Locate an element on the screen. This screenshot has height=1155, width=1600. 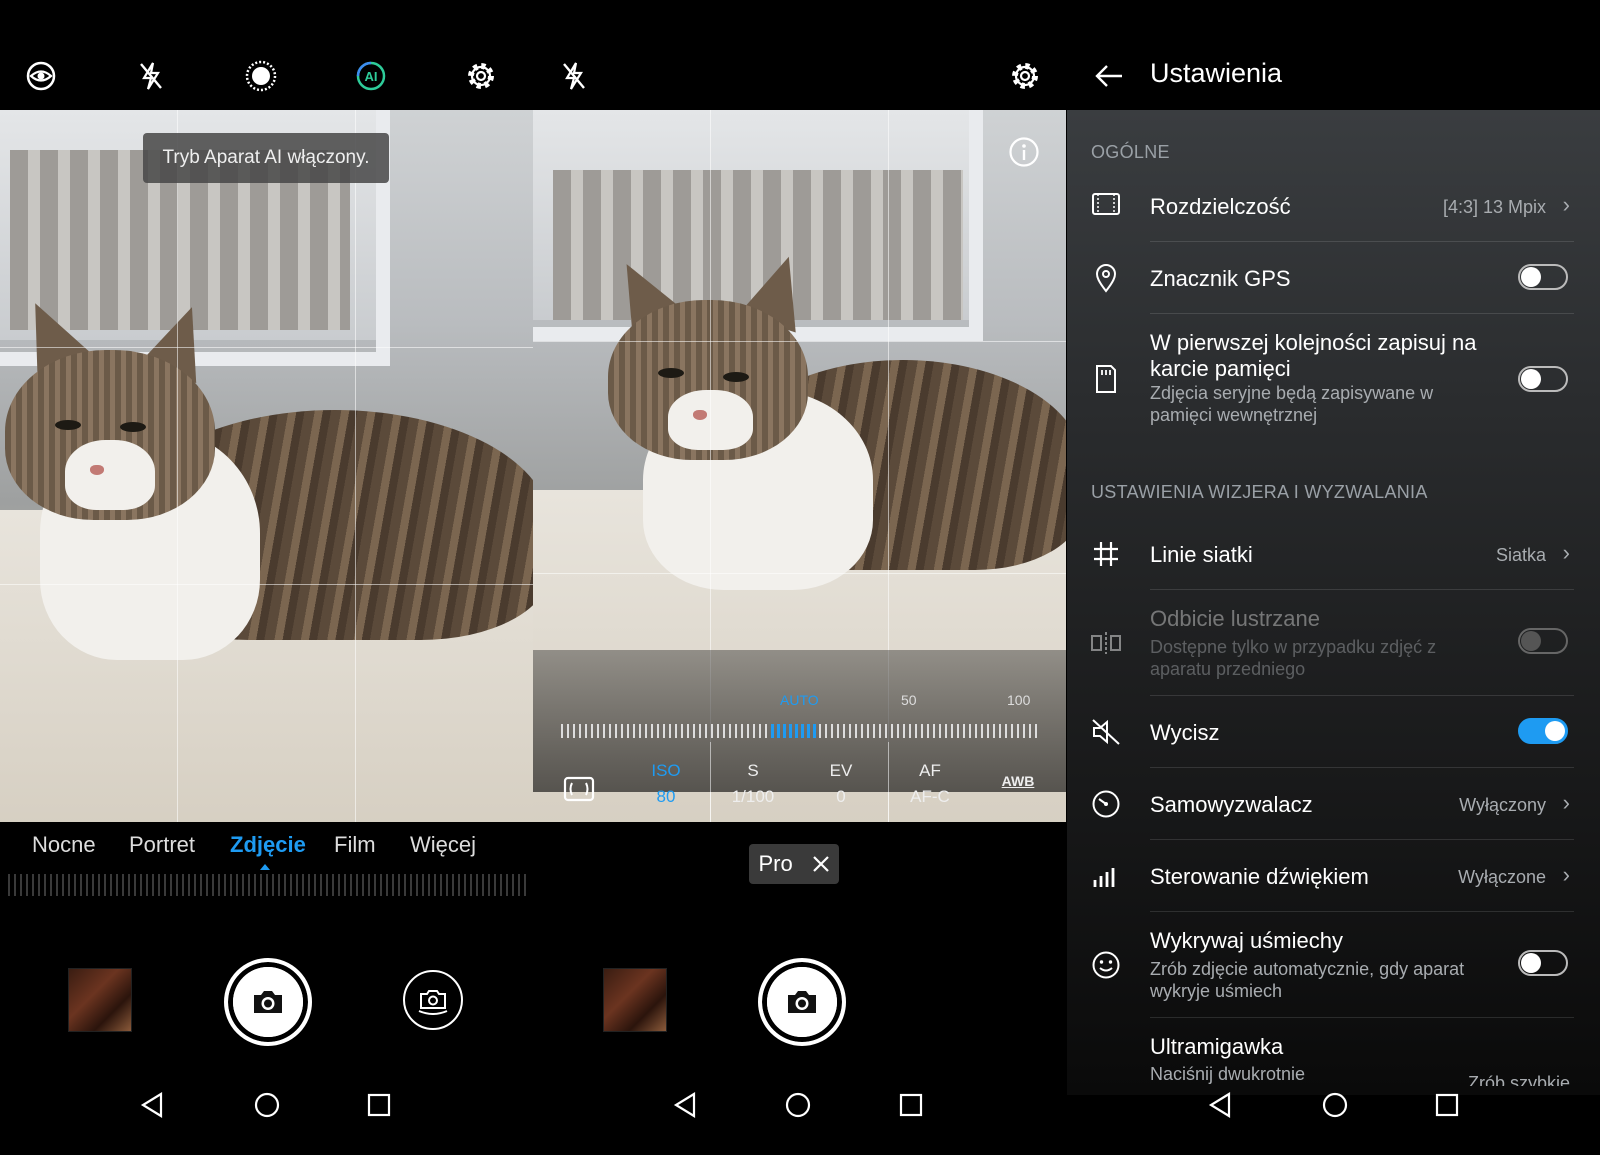
pro-shutter-speed: S 1/100 is located at coordinates (753, 784).